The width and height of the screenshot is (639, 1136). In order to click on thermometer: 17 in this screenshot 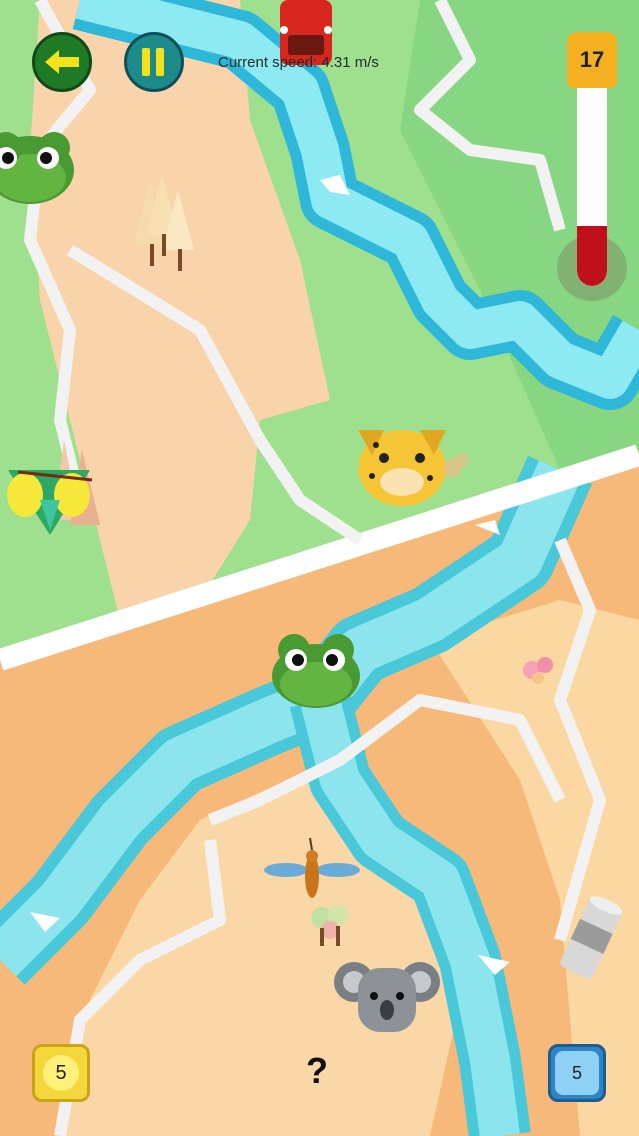, I will do `click(592, 166)`.